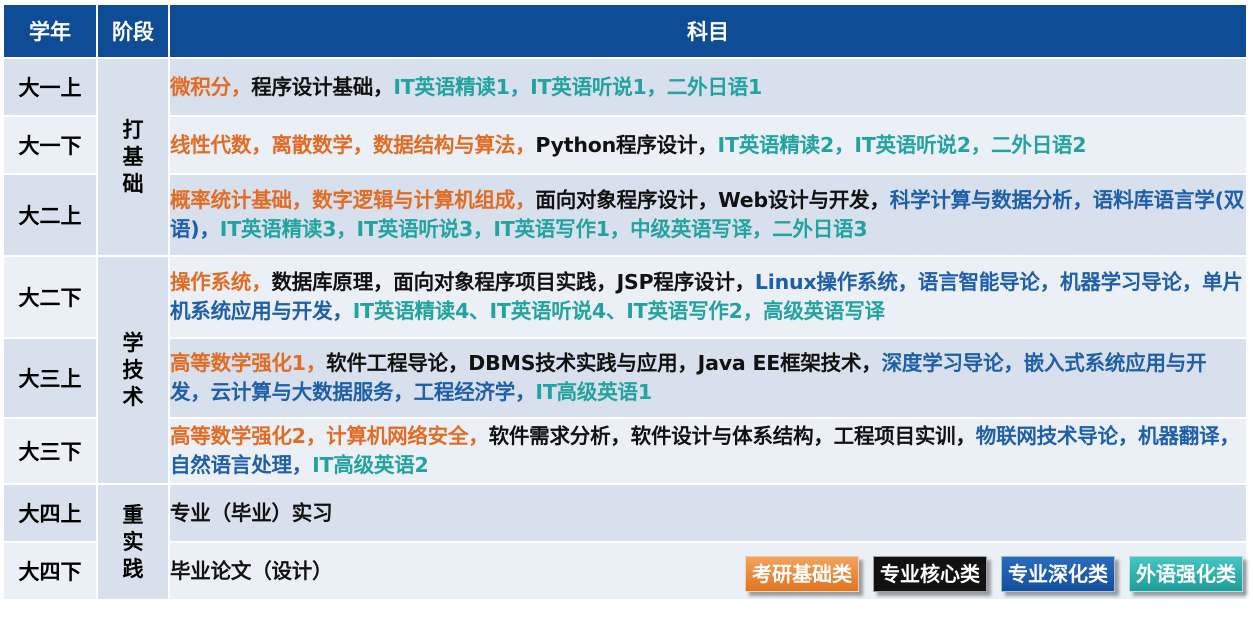 The width and height of the screenshot is (1253, 626). Describe the element at coordinates (578, 86) in the screenshot. I see `course-group-teal: IT英语精读1，IT英语听说1，二外日语1` at that location.